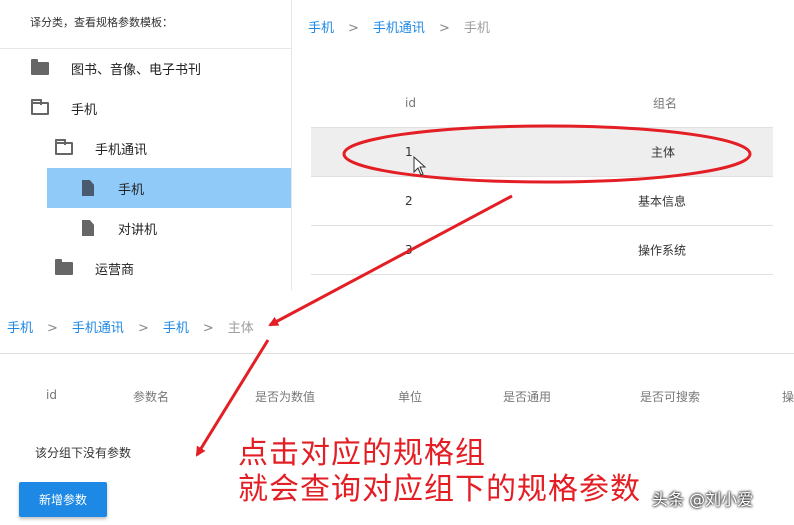 Image resolution: width=794 pixels, height=525 pixels. What do you see at coordinates (662, 250) in the screenshot?
I see `cell-group-name: 操作系统` at bounding box center [662, 250].